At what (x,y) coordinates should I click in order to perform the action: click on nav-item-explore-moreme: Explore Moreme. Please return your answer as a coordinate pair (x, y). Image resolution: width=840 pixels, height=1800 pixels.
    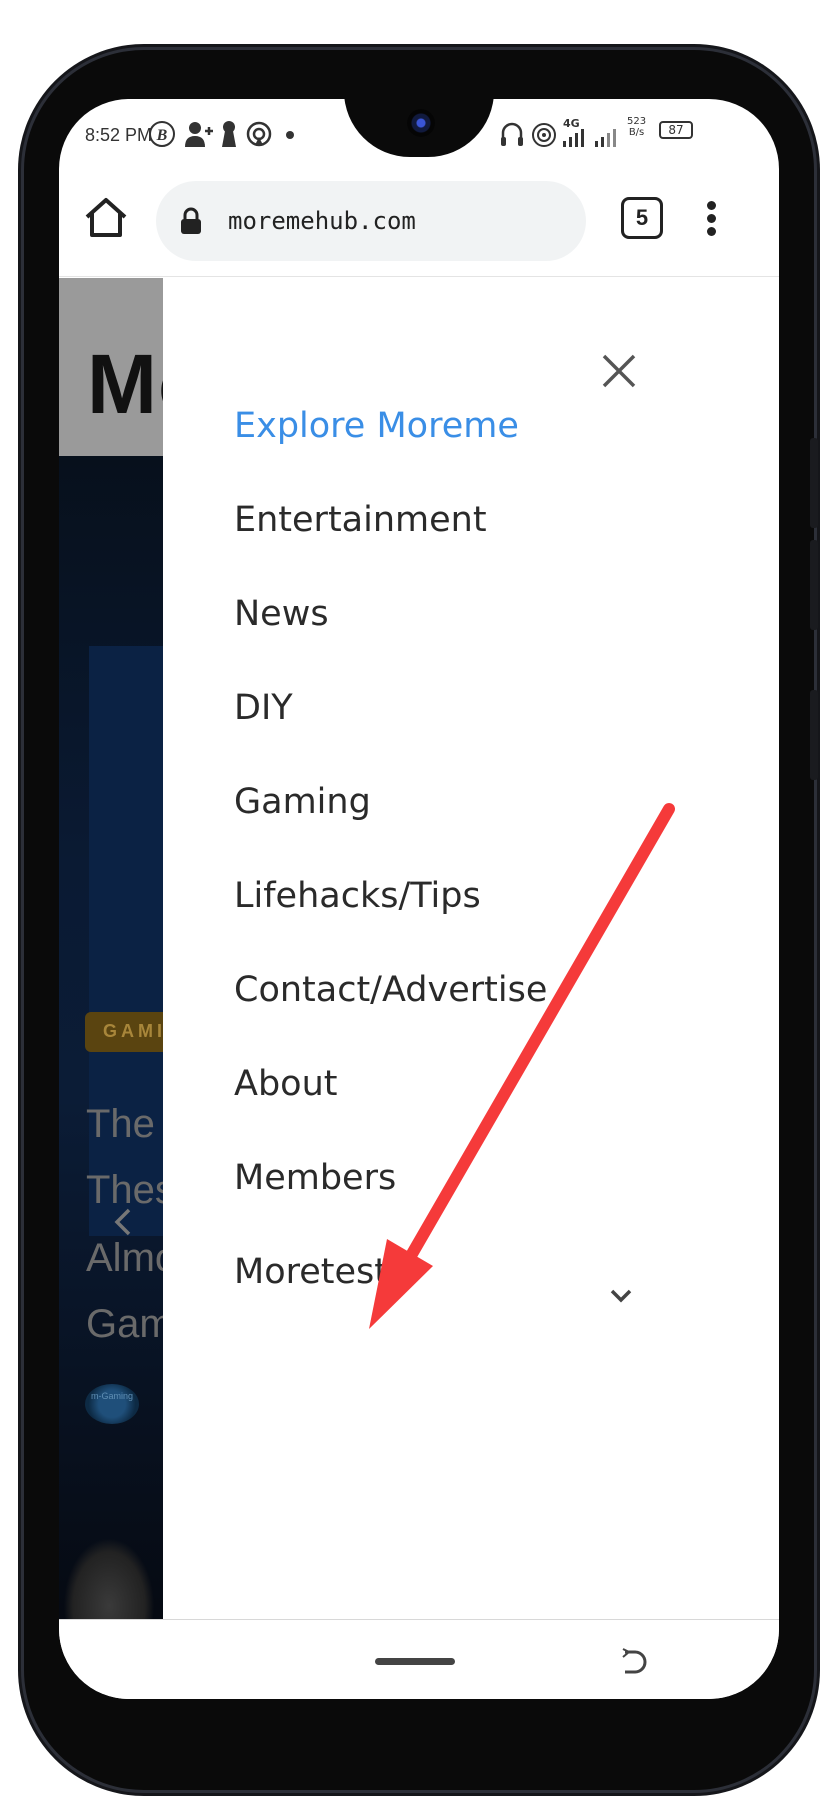
    Looking at the image, I should click on (479, 436).